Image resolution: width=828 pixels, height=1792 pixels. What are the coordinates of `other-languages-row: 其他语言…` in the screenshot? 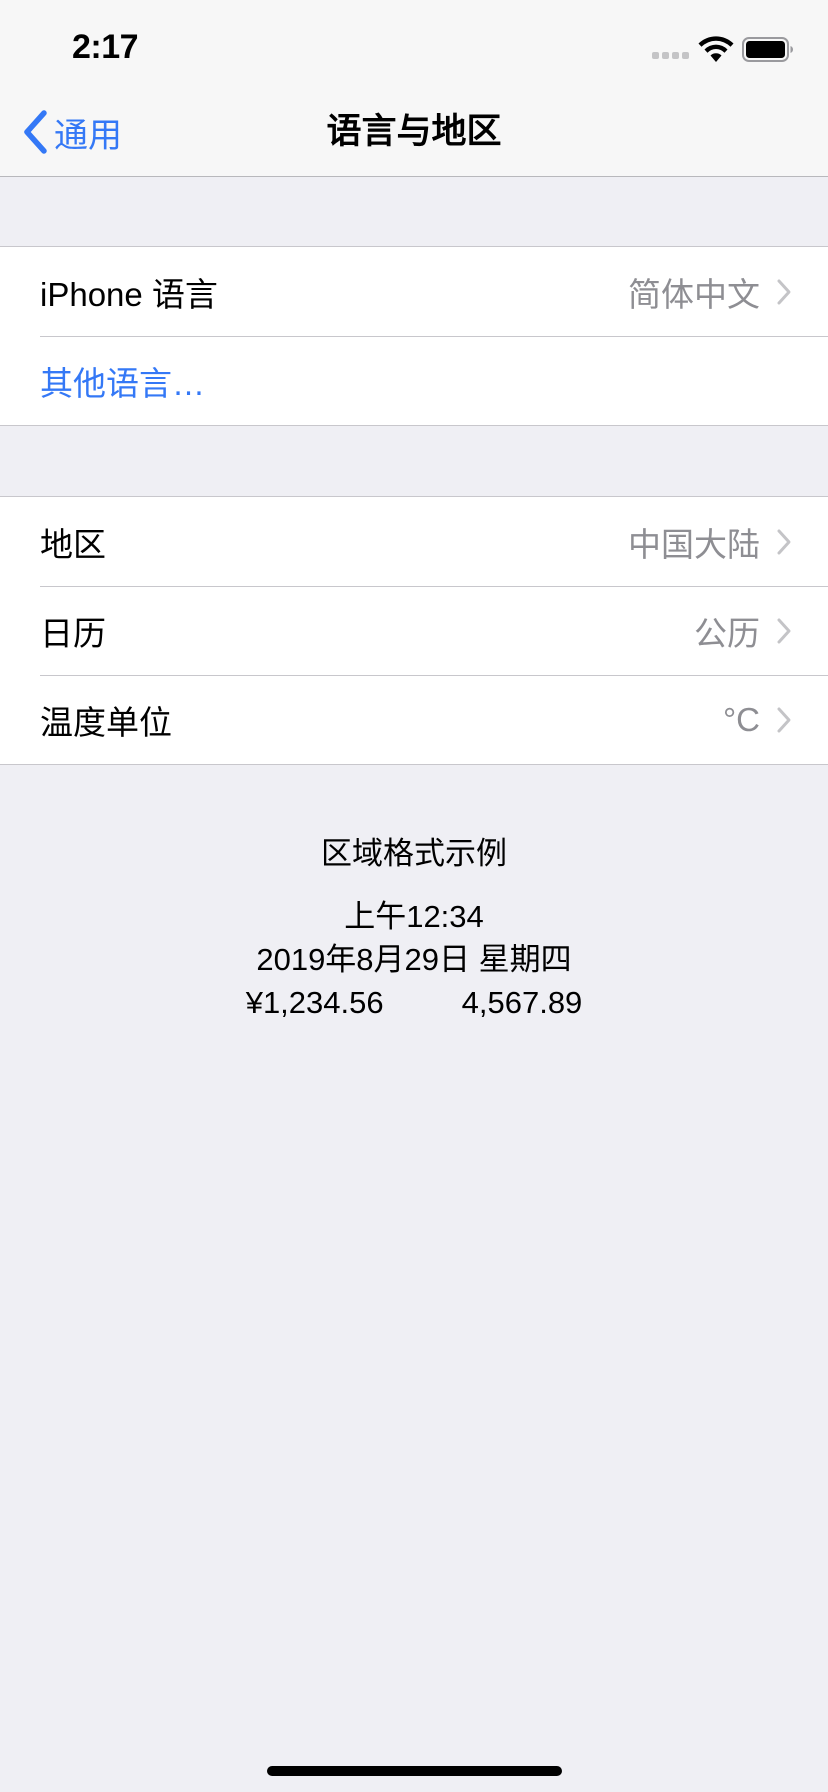 It's located at (414, 380).